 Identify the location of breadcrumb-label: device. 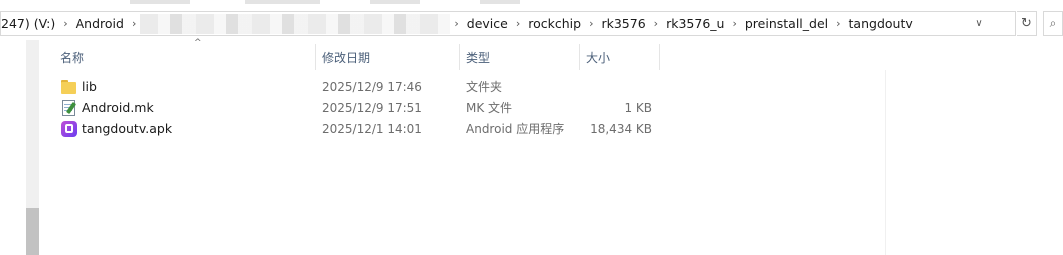
(487, 23).